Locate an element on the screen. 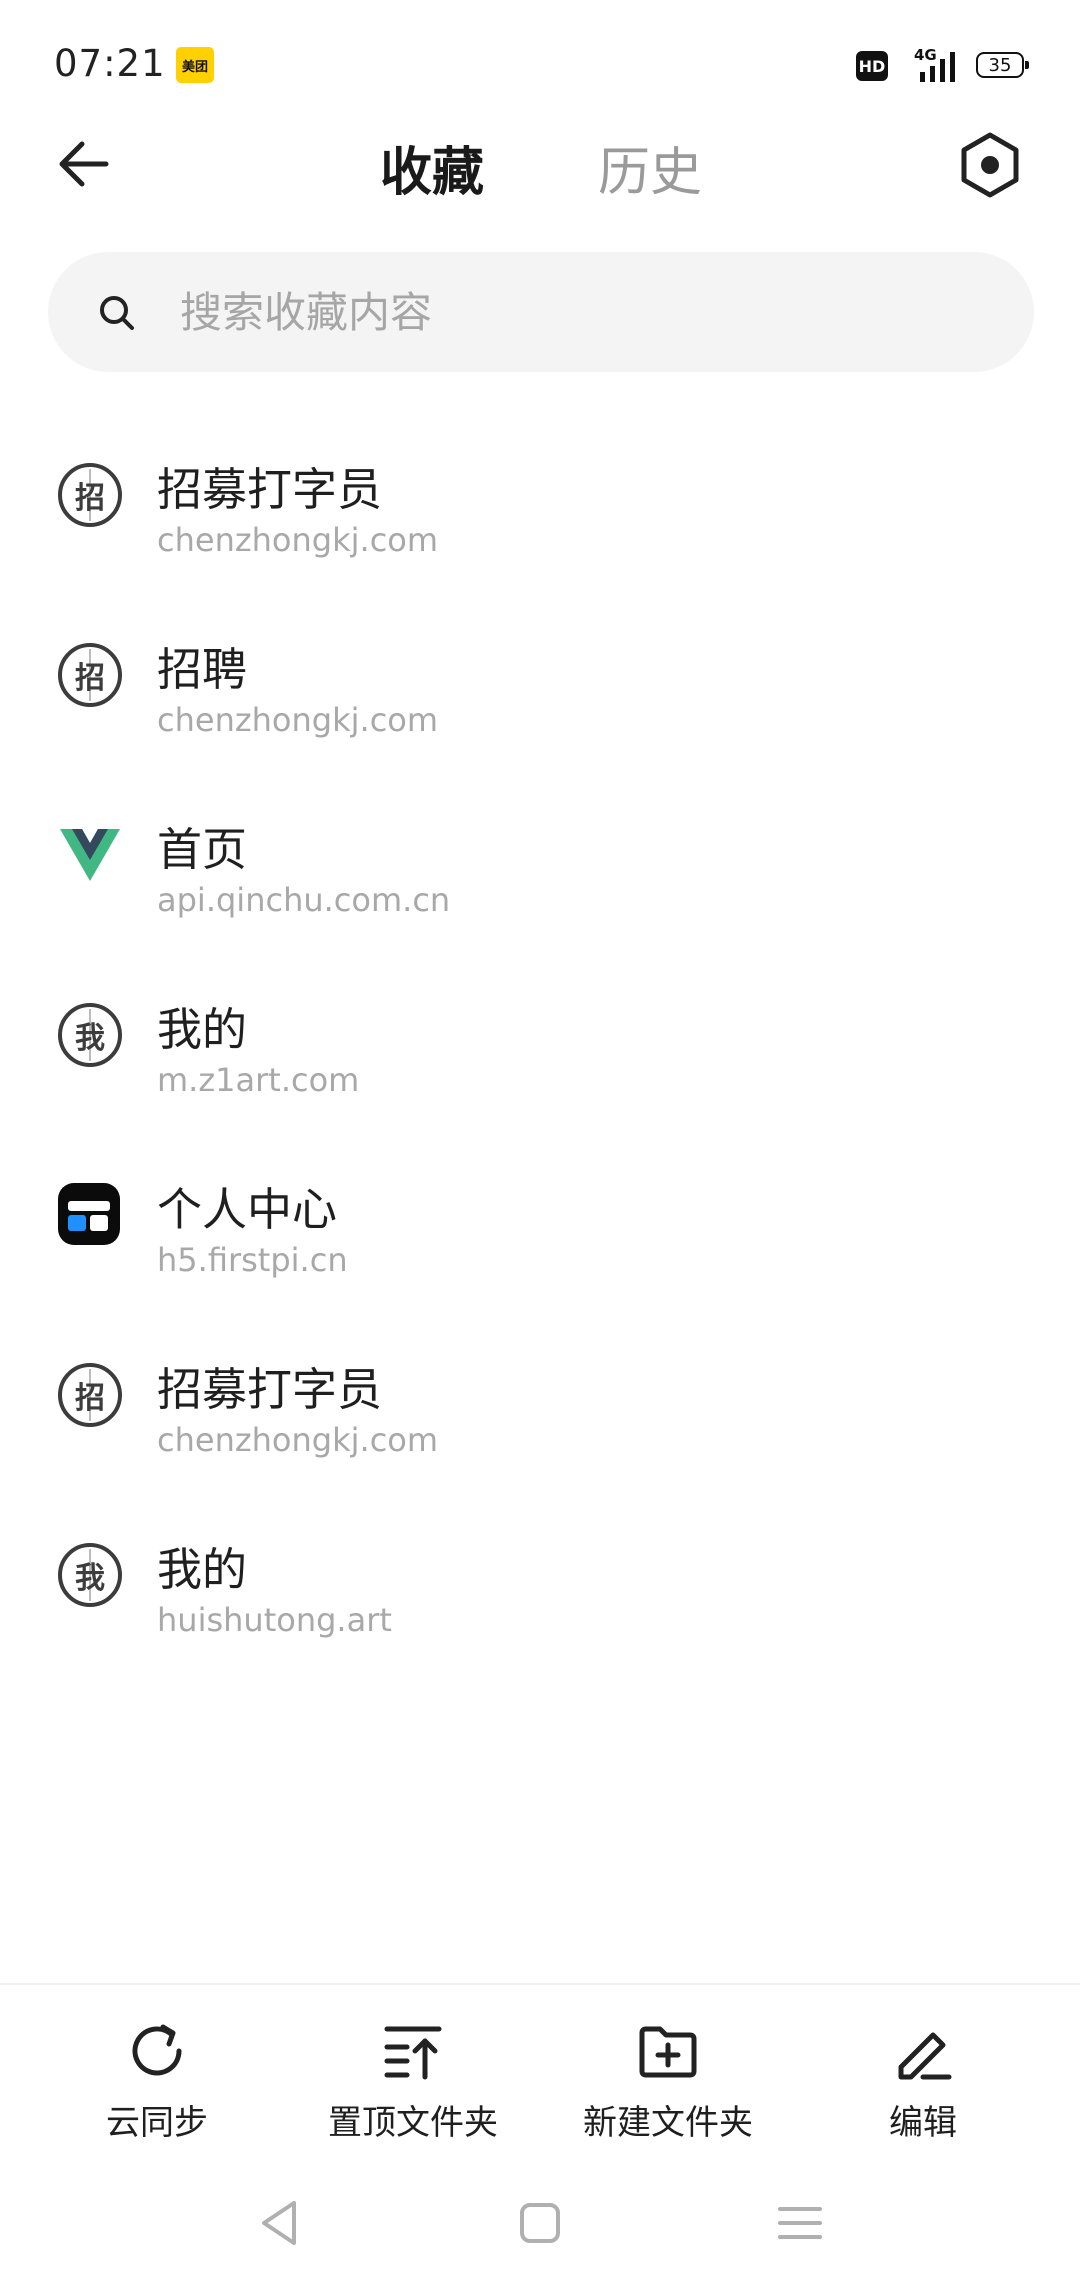 This screenshot has height=2280, width=1080. back-arrow-icon is located at coordinates (84, 164).